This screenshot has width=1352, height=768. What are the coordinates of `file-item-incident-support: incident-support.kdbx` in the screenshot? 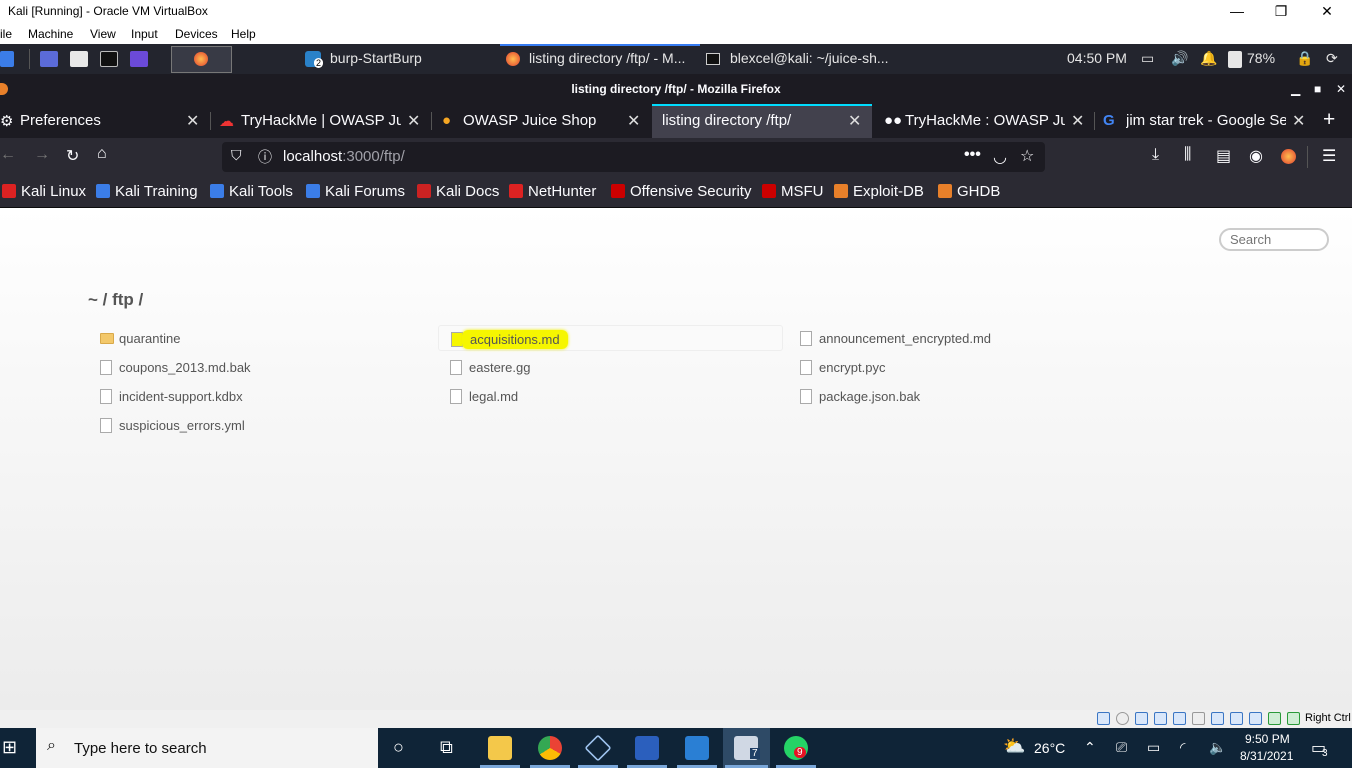 It's located at (260, 396).